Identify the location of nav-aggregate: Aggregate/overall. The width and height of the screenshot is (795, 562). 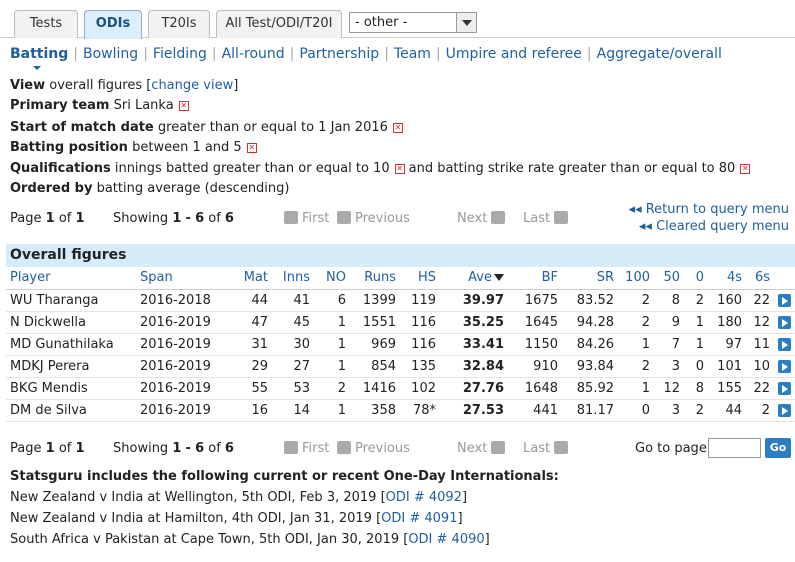
(659, 54).